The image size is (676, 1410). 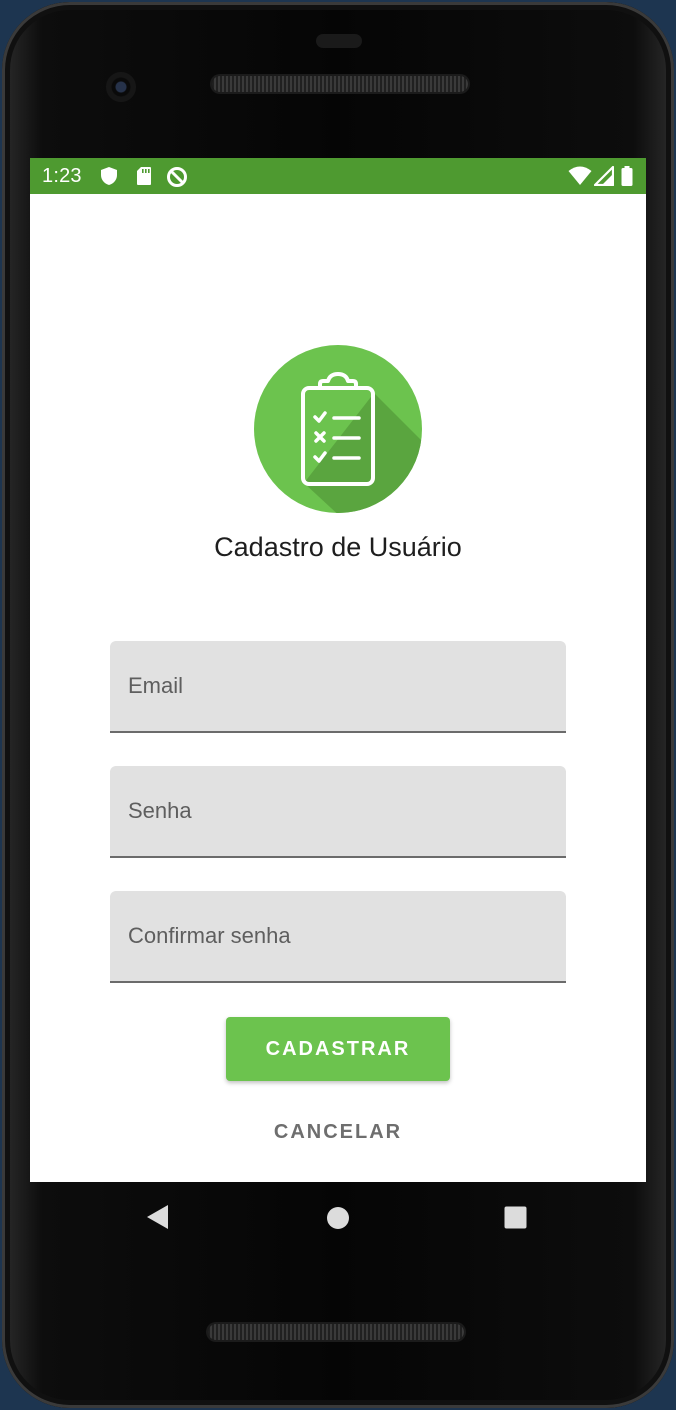 I want to click on proximity-sensor, so click(x=339, y=41).